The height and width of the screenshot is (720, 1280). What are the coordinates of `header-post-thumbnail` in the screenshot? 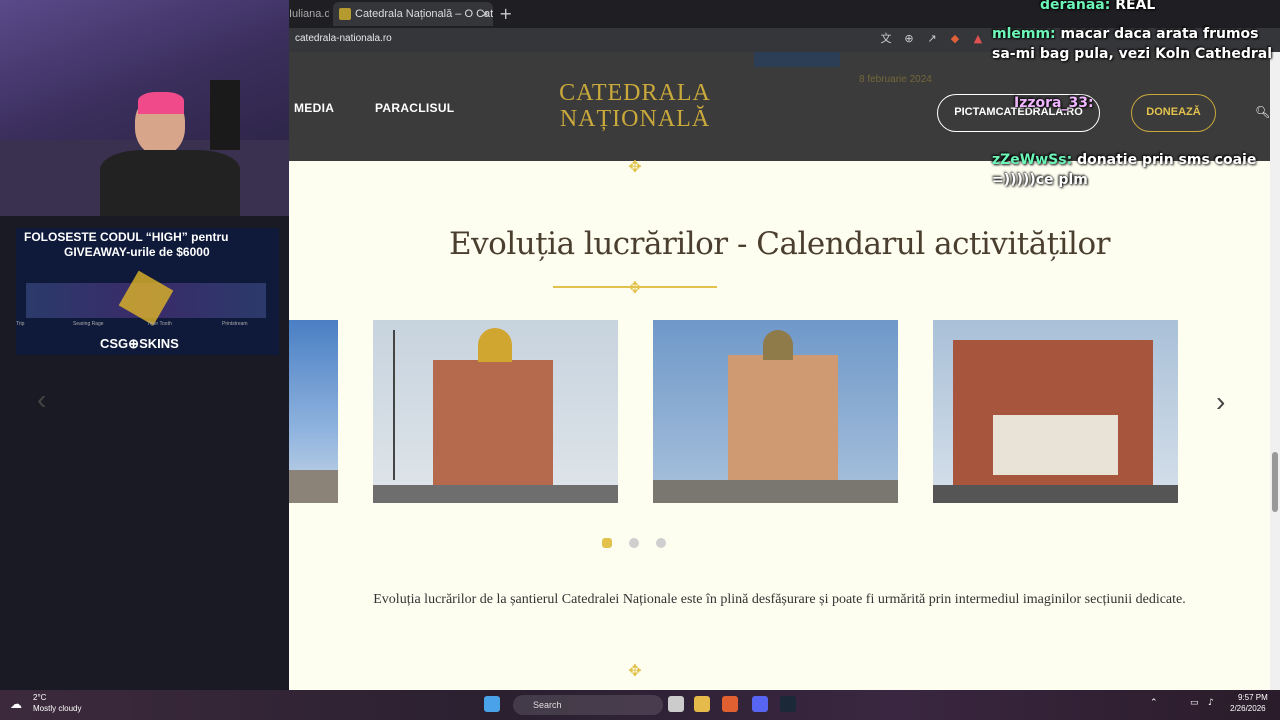 It's located at (797, 59).